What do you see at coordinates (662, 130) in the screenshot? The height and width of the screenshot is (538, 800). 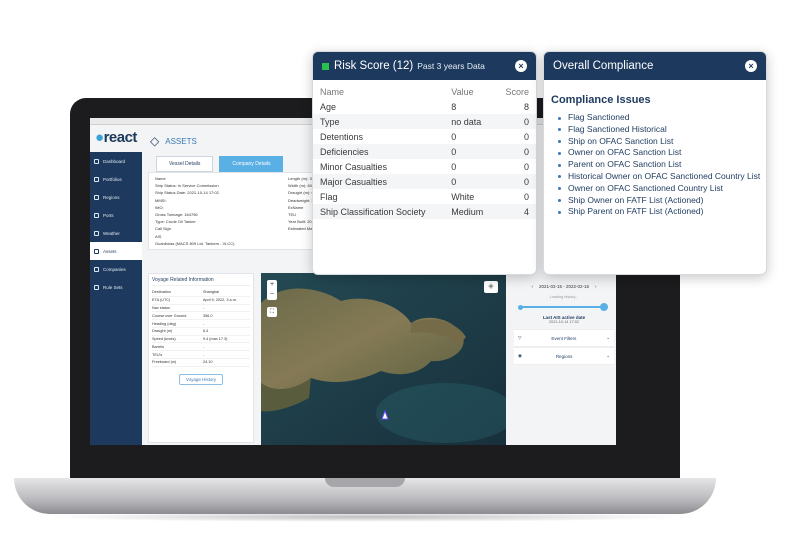 I see `compliance-issue: Flag Sanctioned Historical` at bounding box center [662, 130].